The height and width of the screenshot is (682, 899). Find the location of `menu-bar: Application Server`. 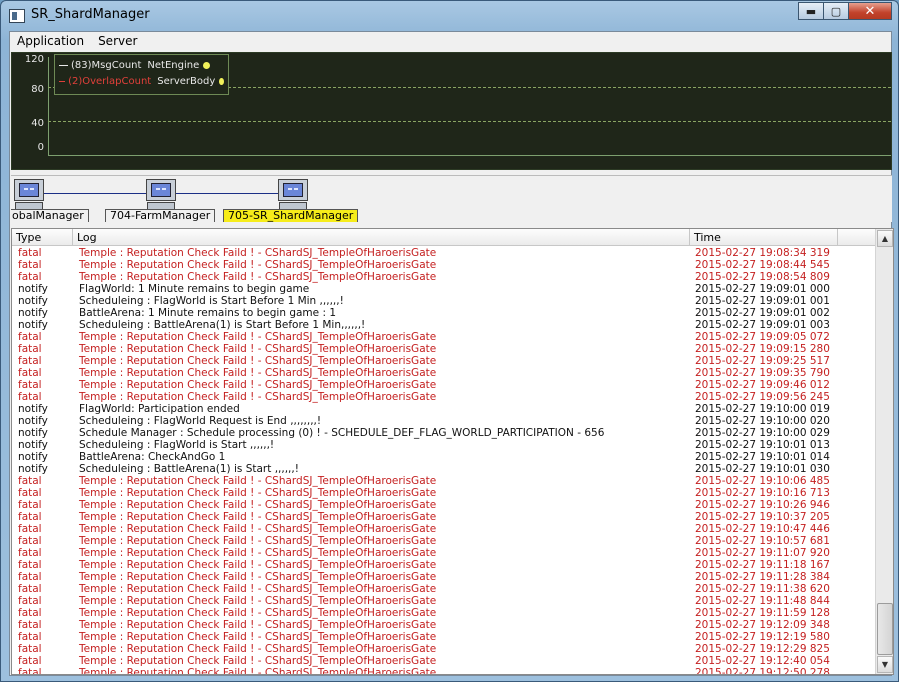

menu-bar: Application Server is located at coordinates (450, 41).